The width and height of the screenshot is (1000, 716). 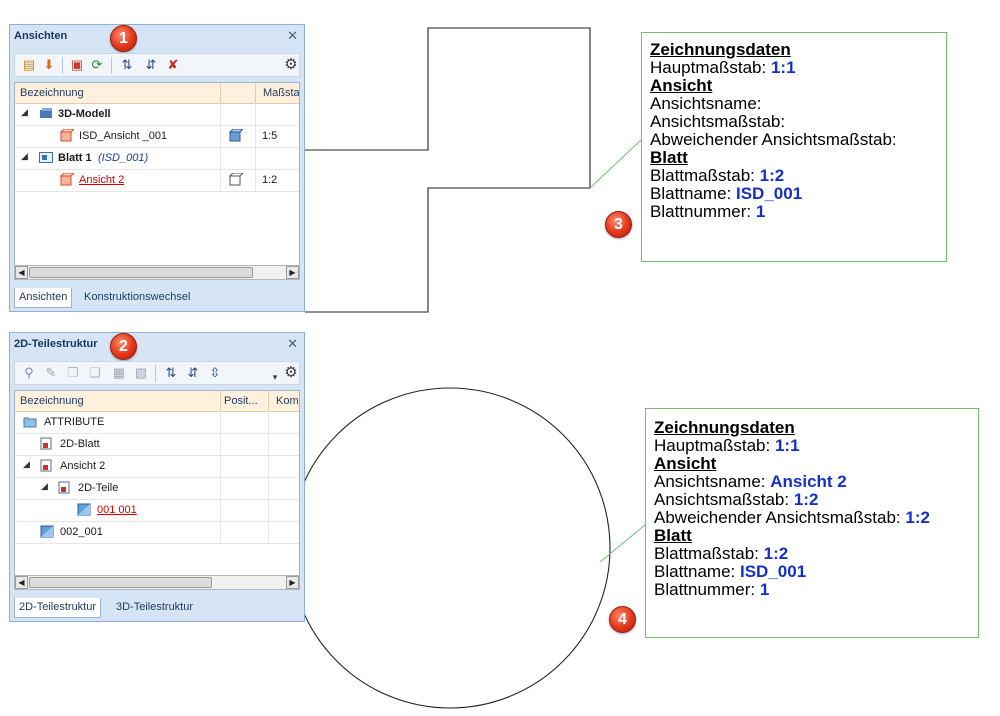 I want to click on field-label: Blattname:, so click(x=697, y=571).